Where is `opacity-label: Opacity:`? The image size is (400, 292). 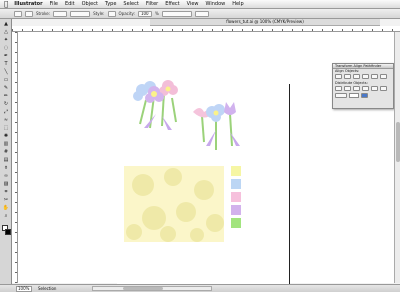 opacity-label: Opacity: is located at coordinates (126, 13).